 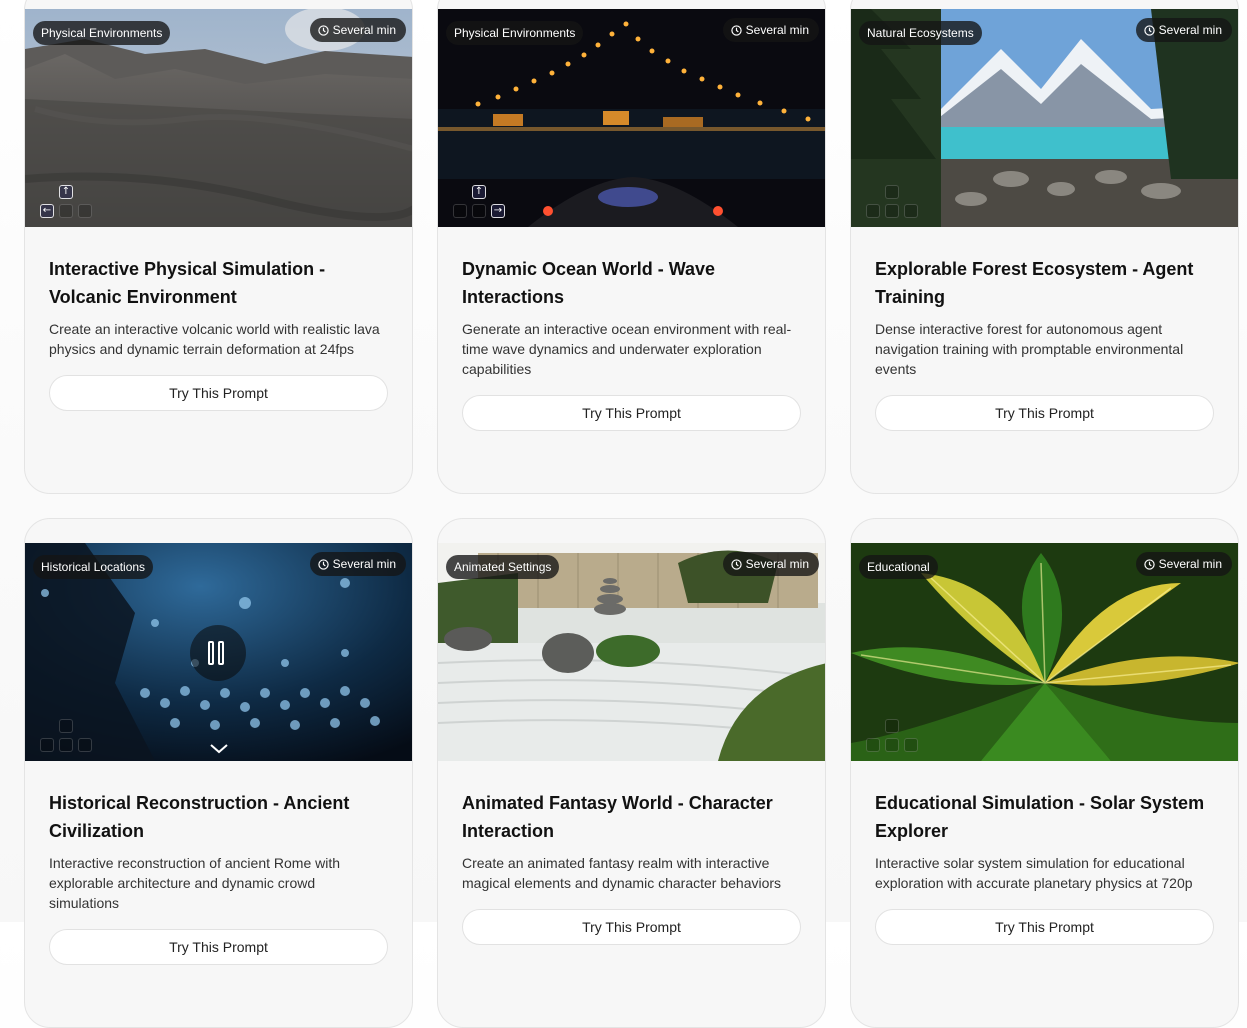 What do you see at coordinates (1044, 652) in the screenshot?
I see `card-video: Educational Several min` at bounding box center [1044, 652].